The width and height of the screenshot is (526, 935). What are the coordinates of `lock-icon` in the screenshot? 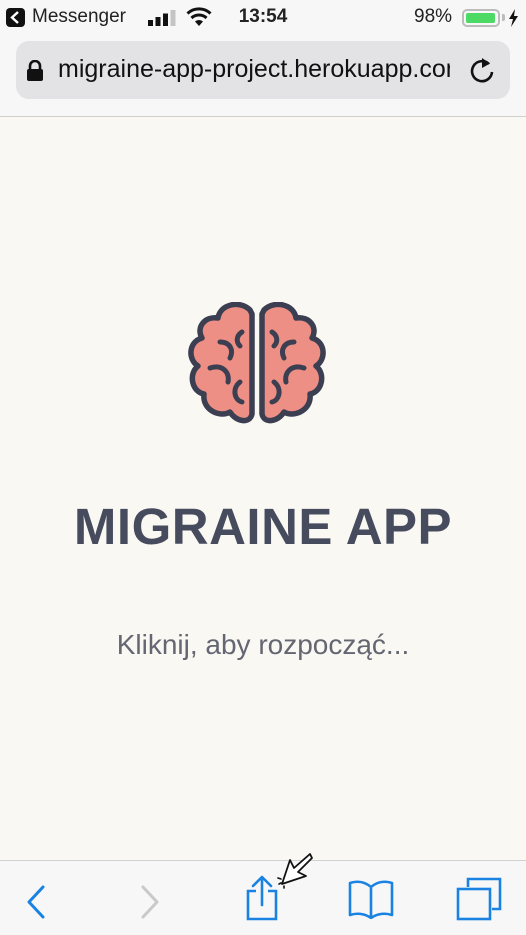 It's located at (35, 70).